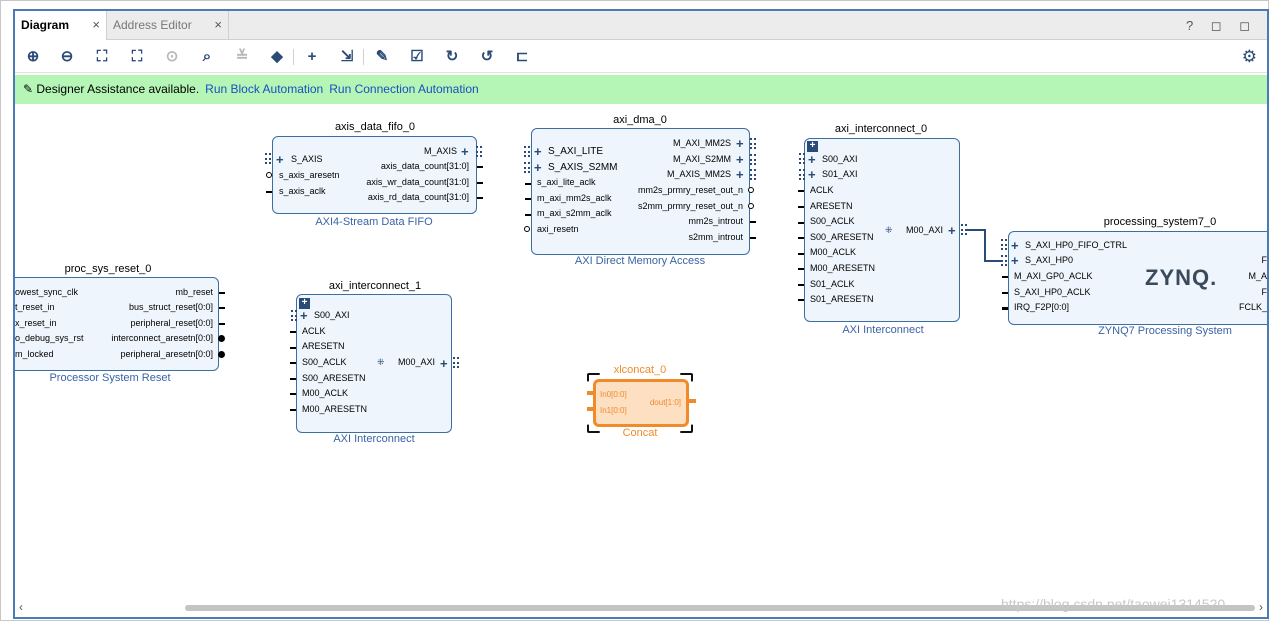  I want to click on validate-icon: ☑, so click(417, 57).